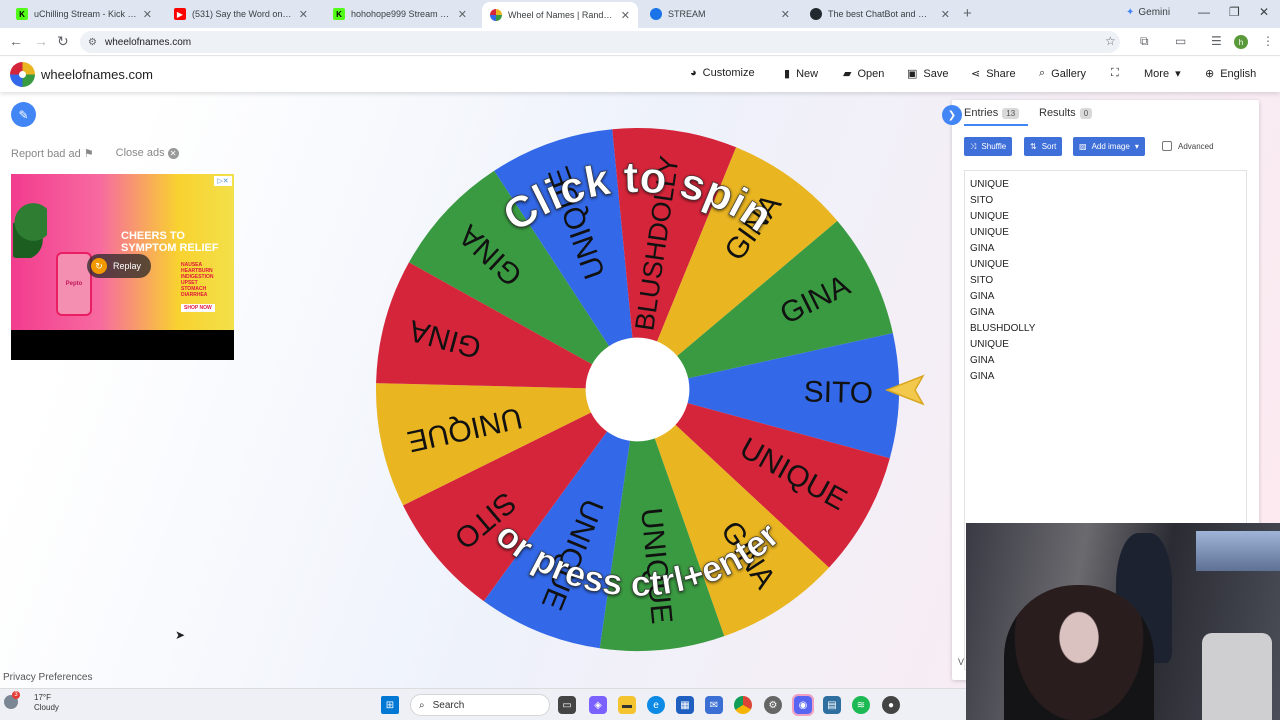 The image size is (1280, 720). What do you see at coordinates (147, 153) in the screenshot?
I see `close-ads-link: Close ads ✕` at bounding box center [147, 153].